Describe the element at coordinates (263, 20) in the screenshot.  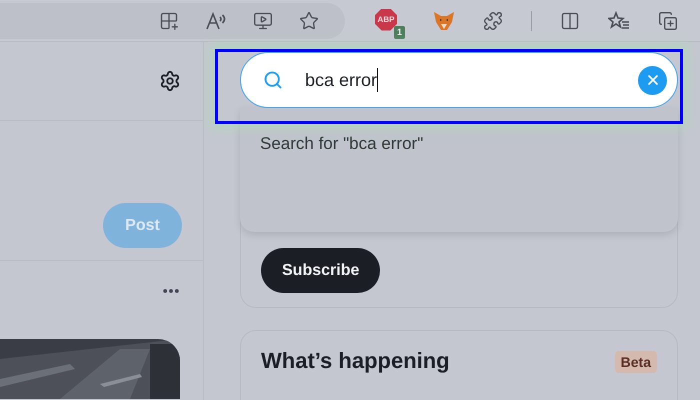
I see `video-icon` at that location.